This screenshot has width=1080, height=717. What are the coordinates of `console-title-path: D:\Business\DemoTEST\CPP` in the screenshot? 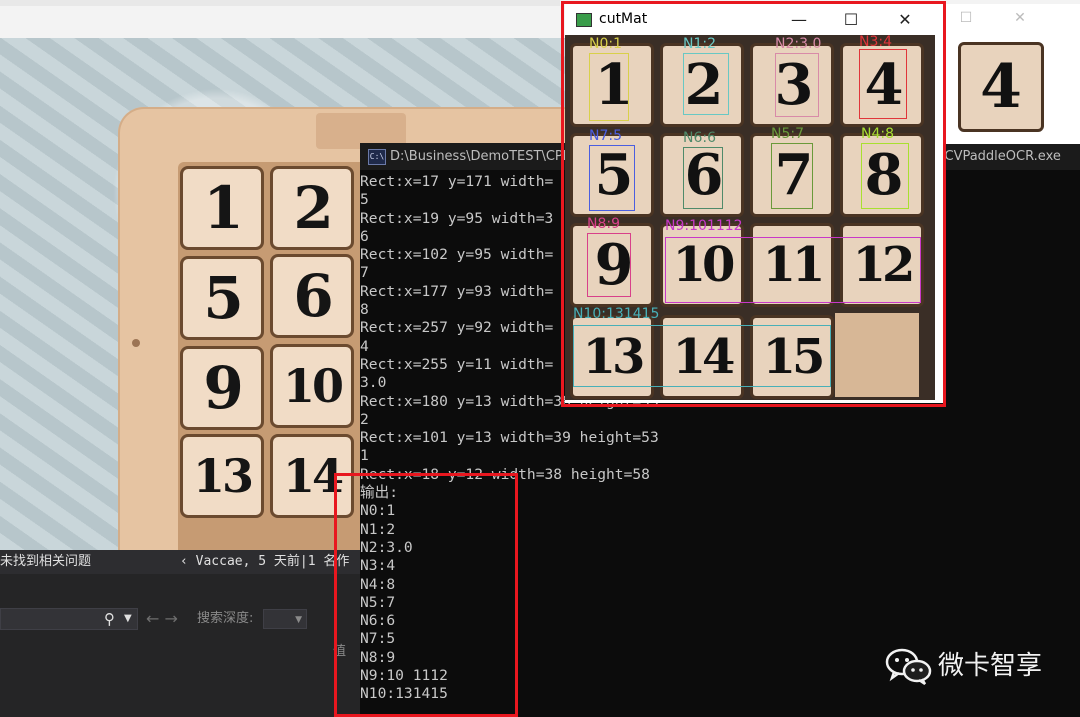 It's located at (480, 156).